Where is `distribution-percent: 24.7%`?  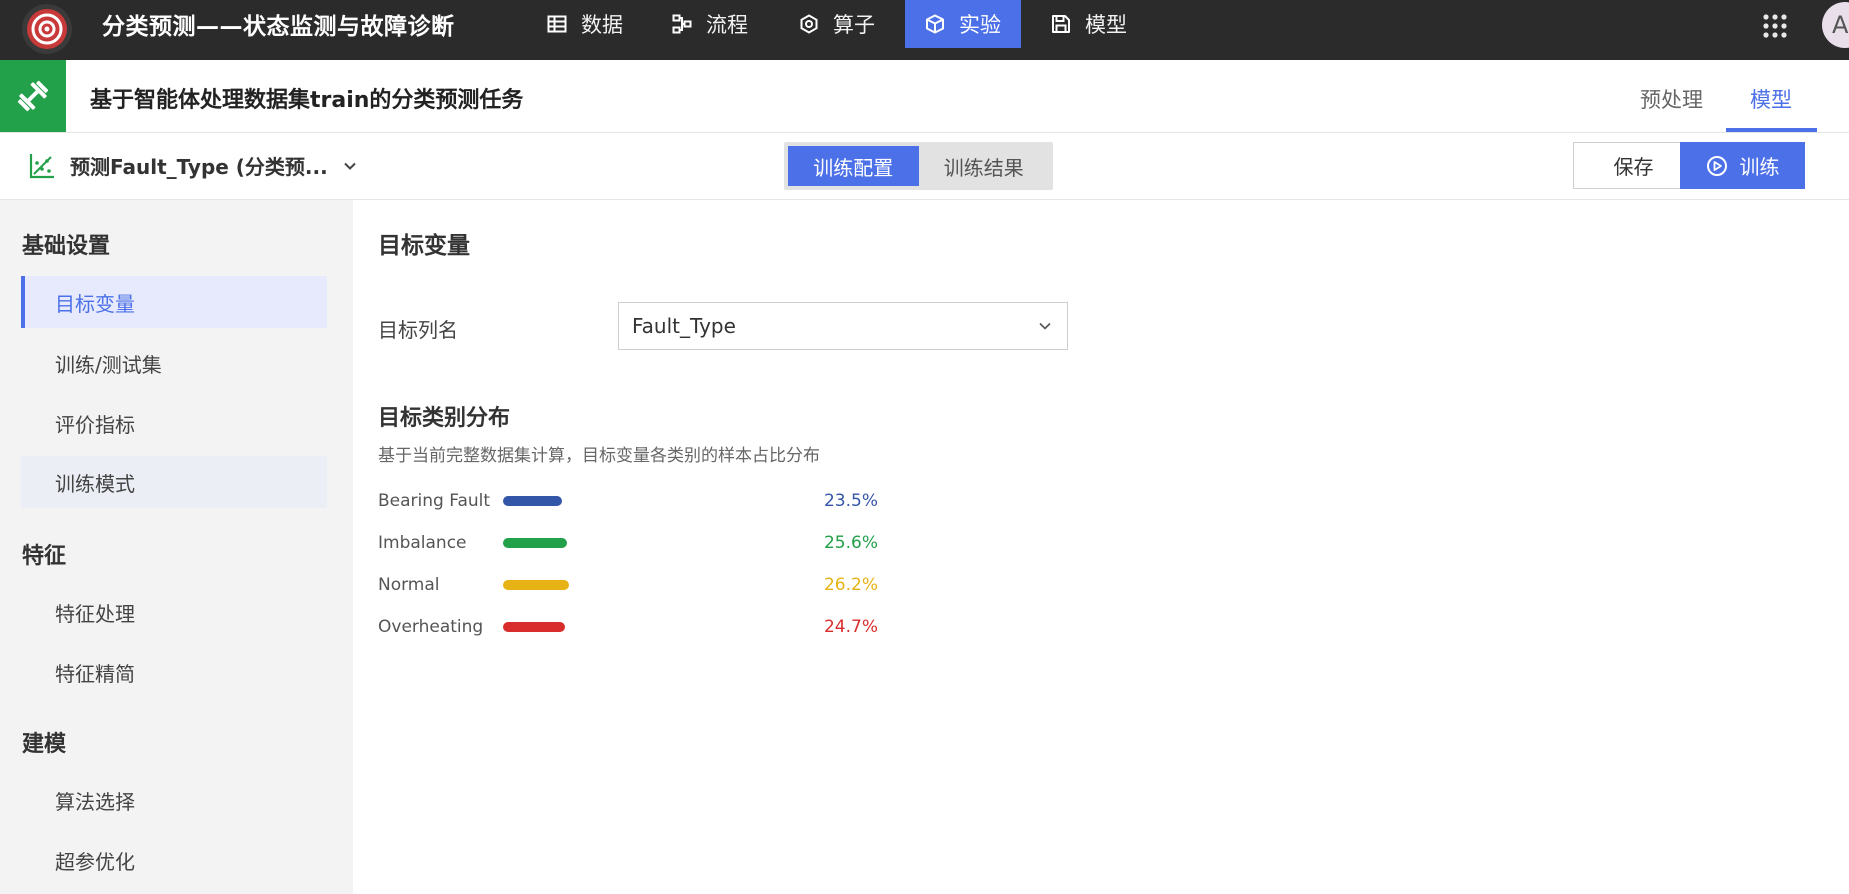
distribution-percent: 24.7% is located at coordinates (850, 627).